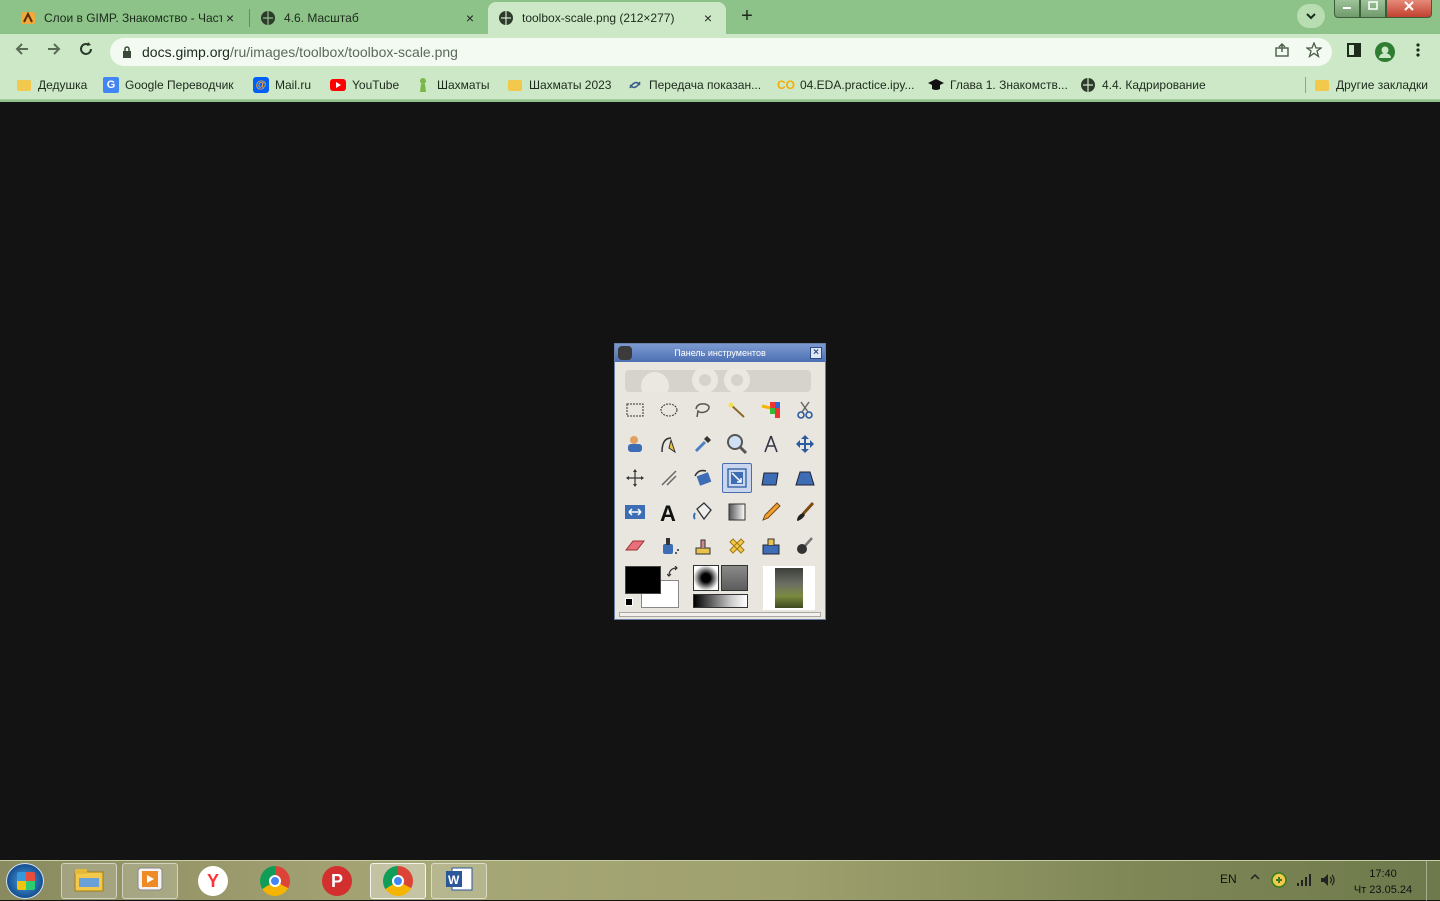  I want to click on bookmark-item: 4.4. Кадрирование, so click(1143, 85).